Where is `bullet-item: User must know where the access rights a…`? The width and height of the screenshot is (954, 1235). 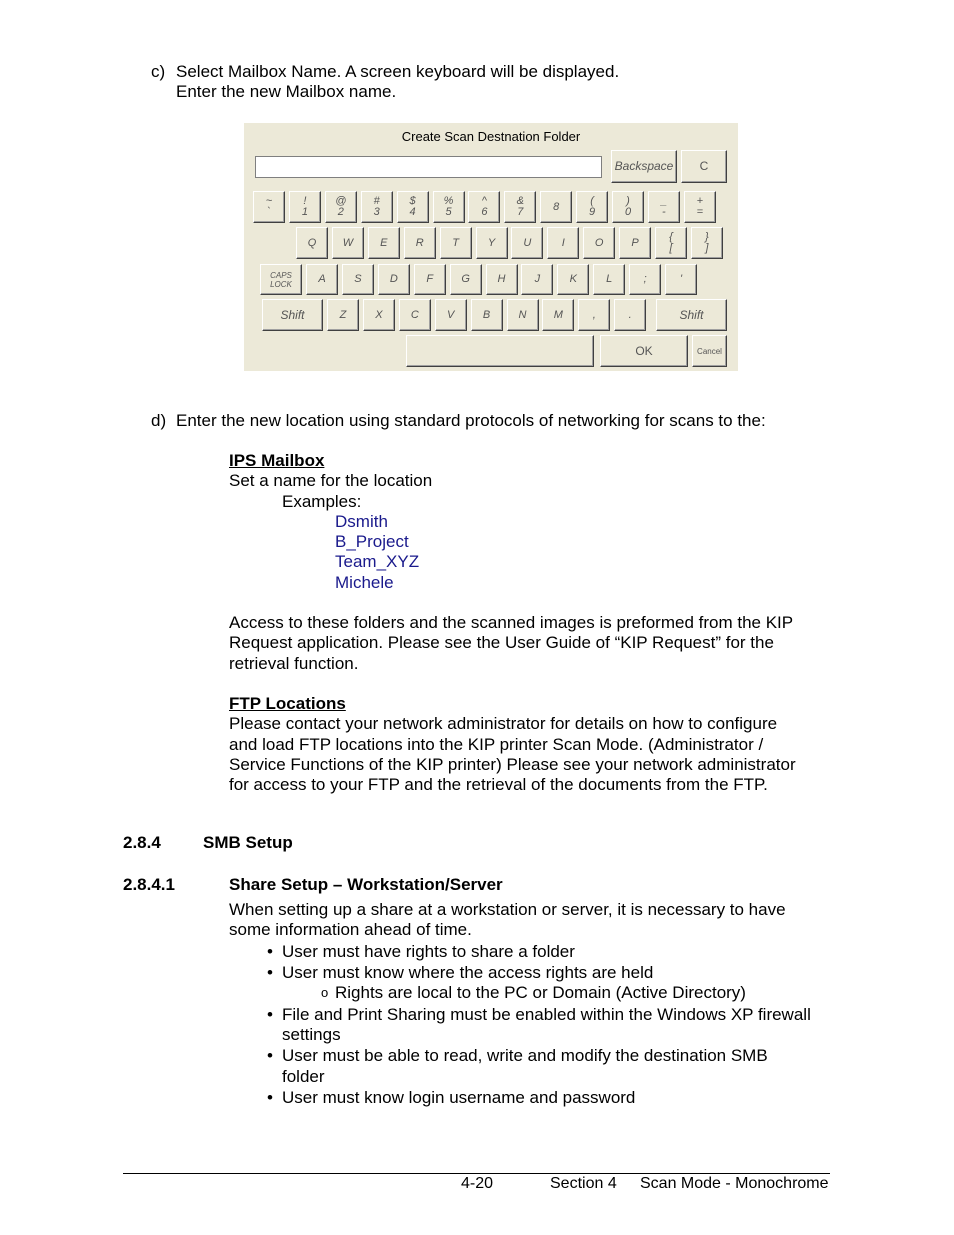 bullet-item: User must know where the access rights a… is located at coordinates (468, 972).